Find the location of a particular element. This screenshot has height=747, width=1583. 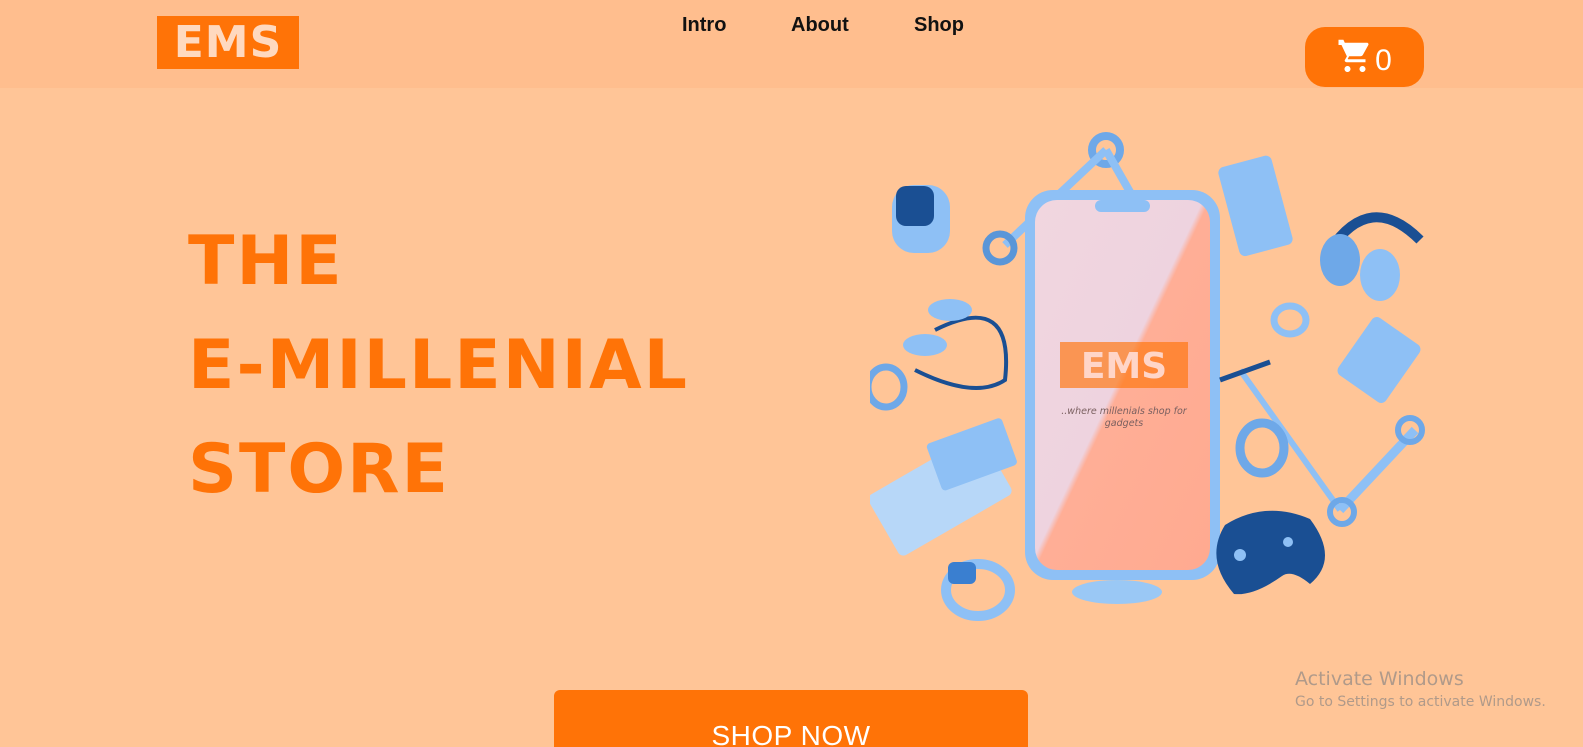

cart-count: 0 is located at coordinates (1383, 60).